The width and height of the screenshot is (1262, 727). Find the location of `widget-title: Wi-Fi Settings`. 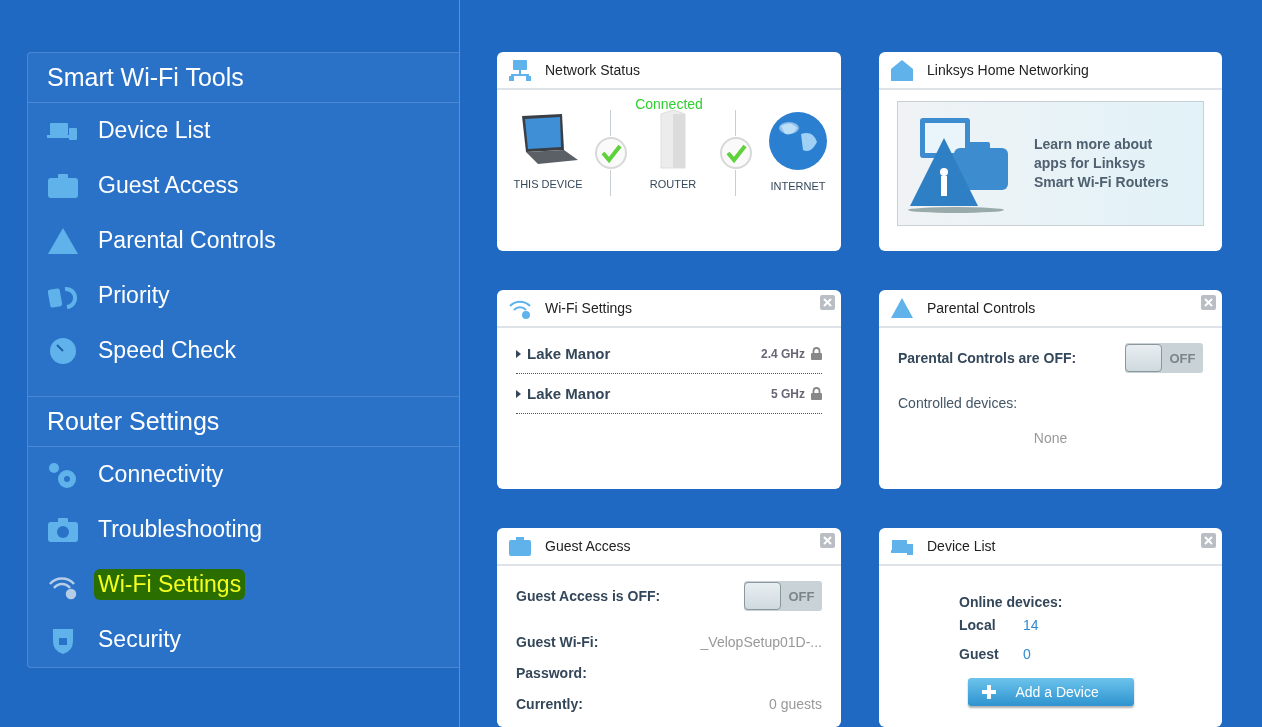

widget-title: Wi-Fi Settings is located at coordinates (589, 308).